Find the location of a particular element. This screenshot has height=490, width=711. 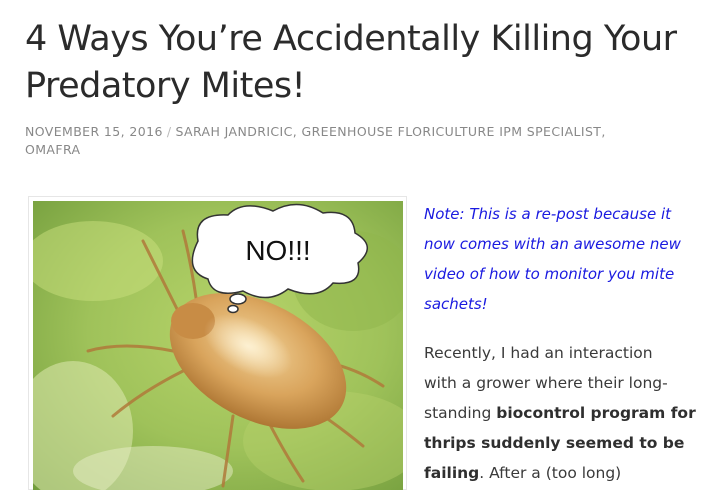

post-date: NOVEMBER 15, 2016 is located at coordinates (94, 131).